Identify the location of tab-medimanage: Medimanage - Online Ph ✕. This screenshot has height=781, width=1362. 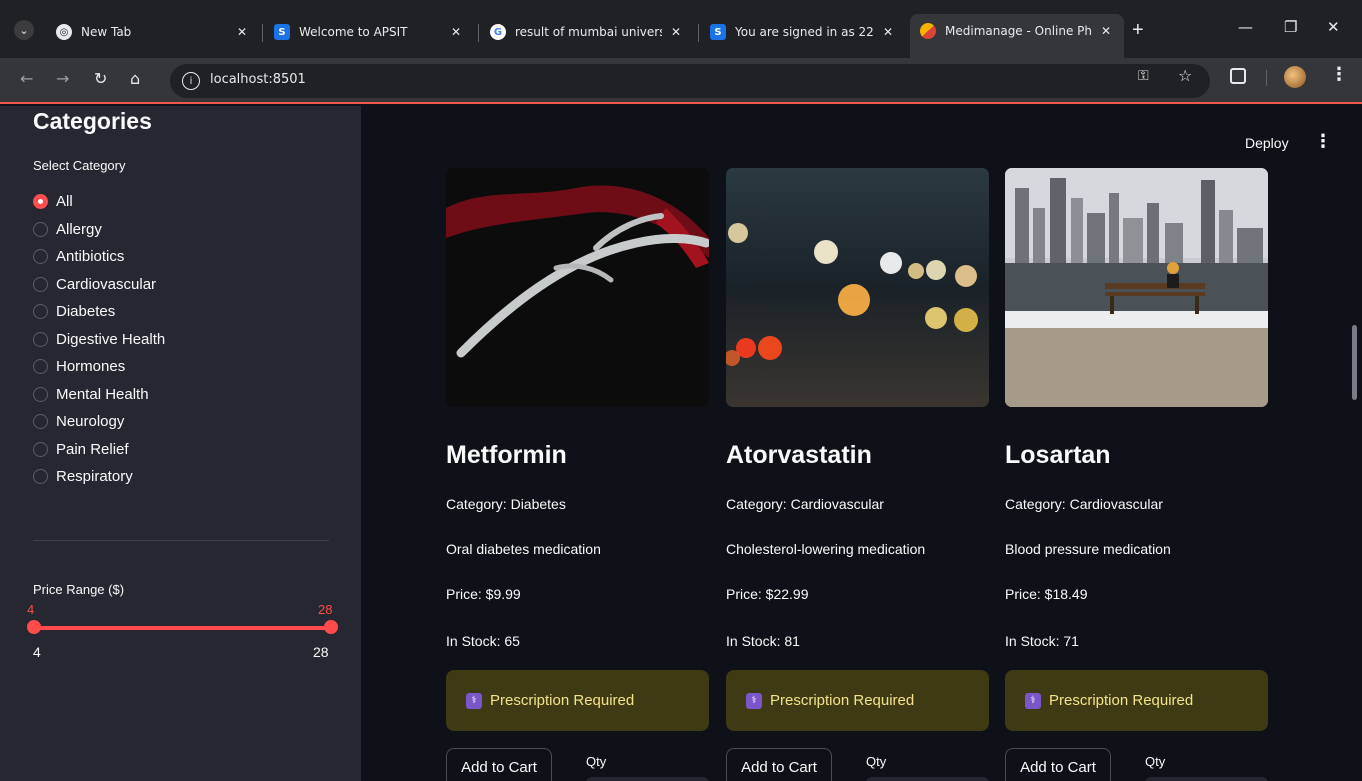
(1017, 36).